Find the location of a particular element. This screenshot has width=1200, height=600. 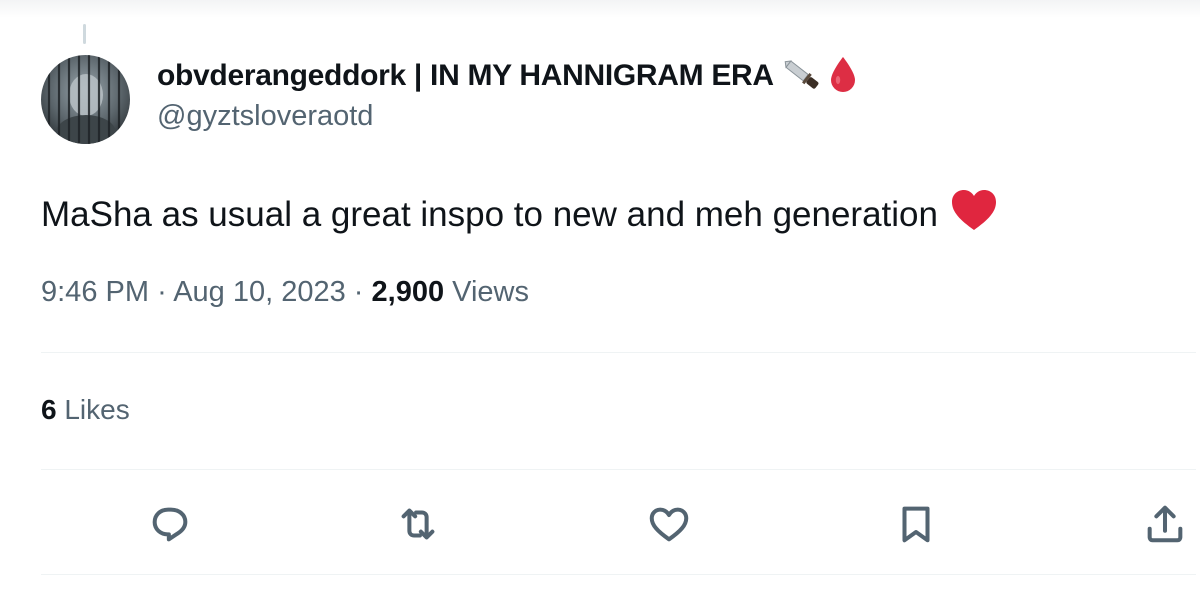

likes-label: Likes is located at coordinates (97, 409).